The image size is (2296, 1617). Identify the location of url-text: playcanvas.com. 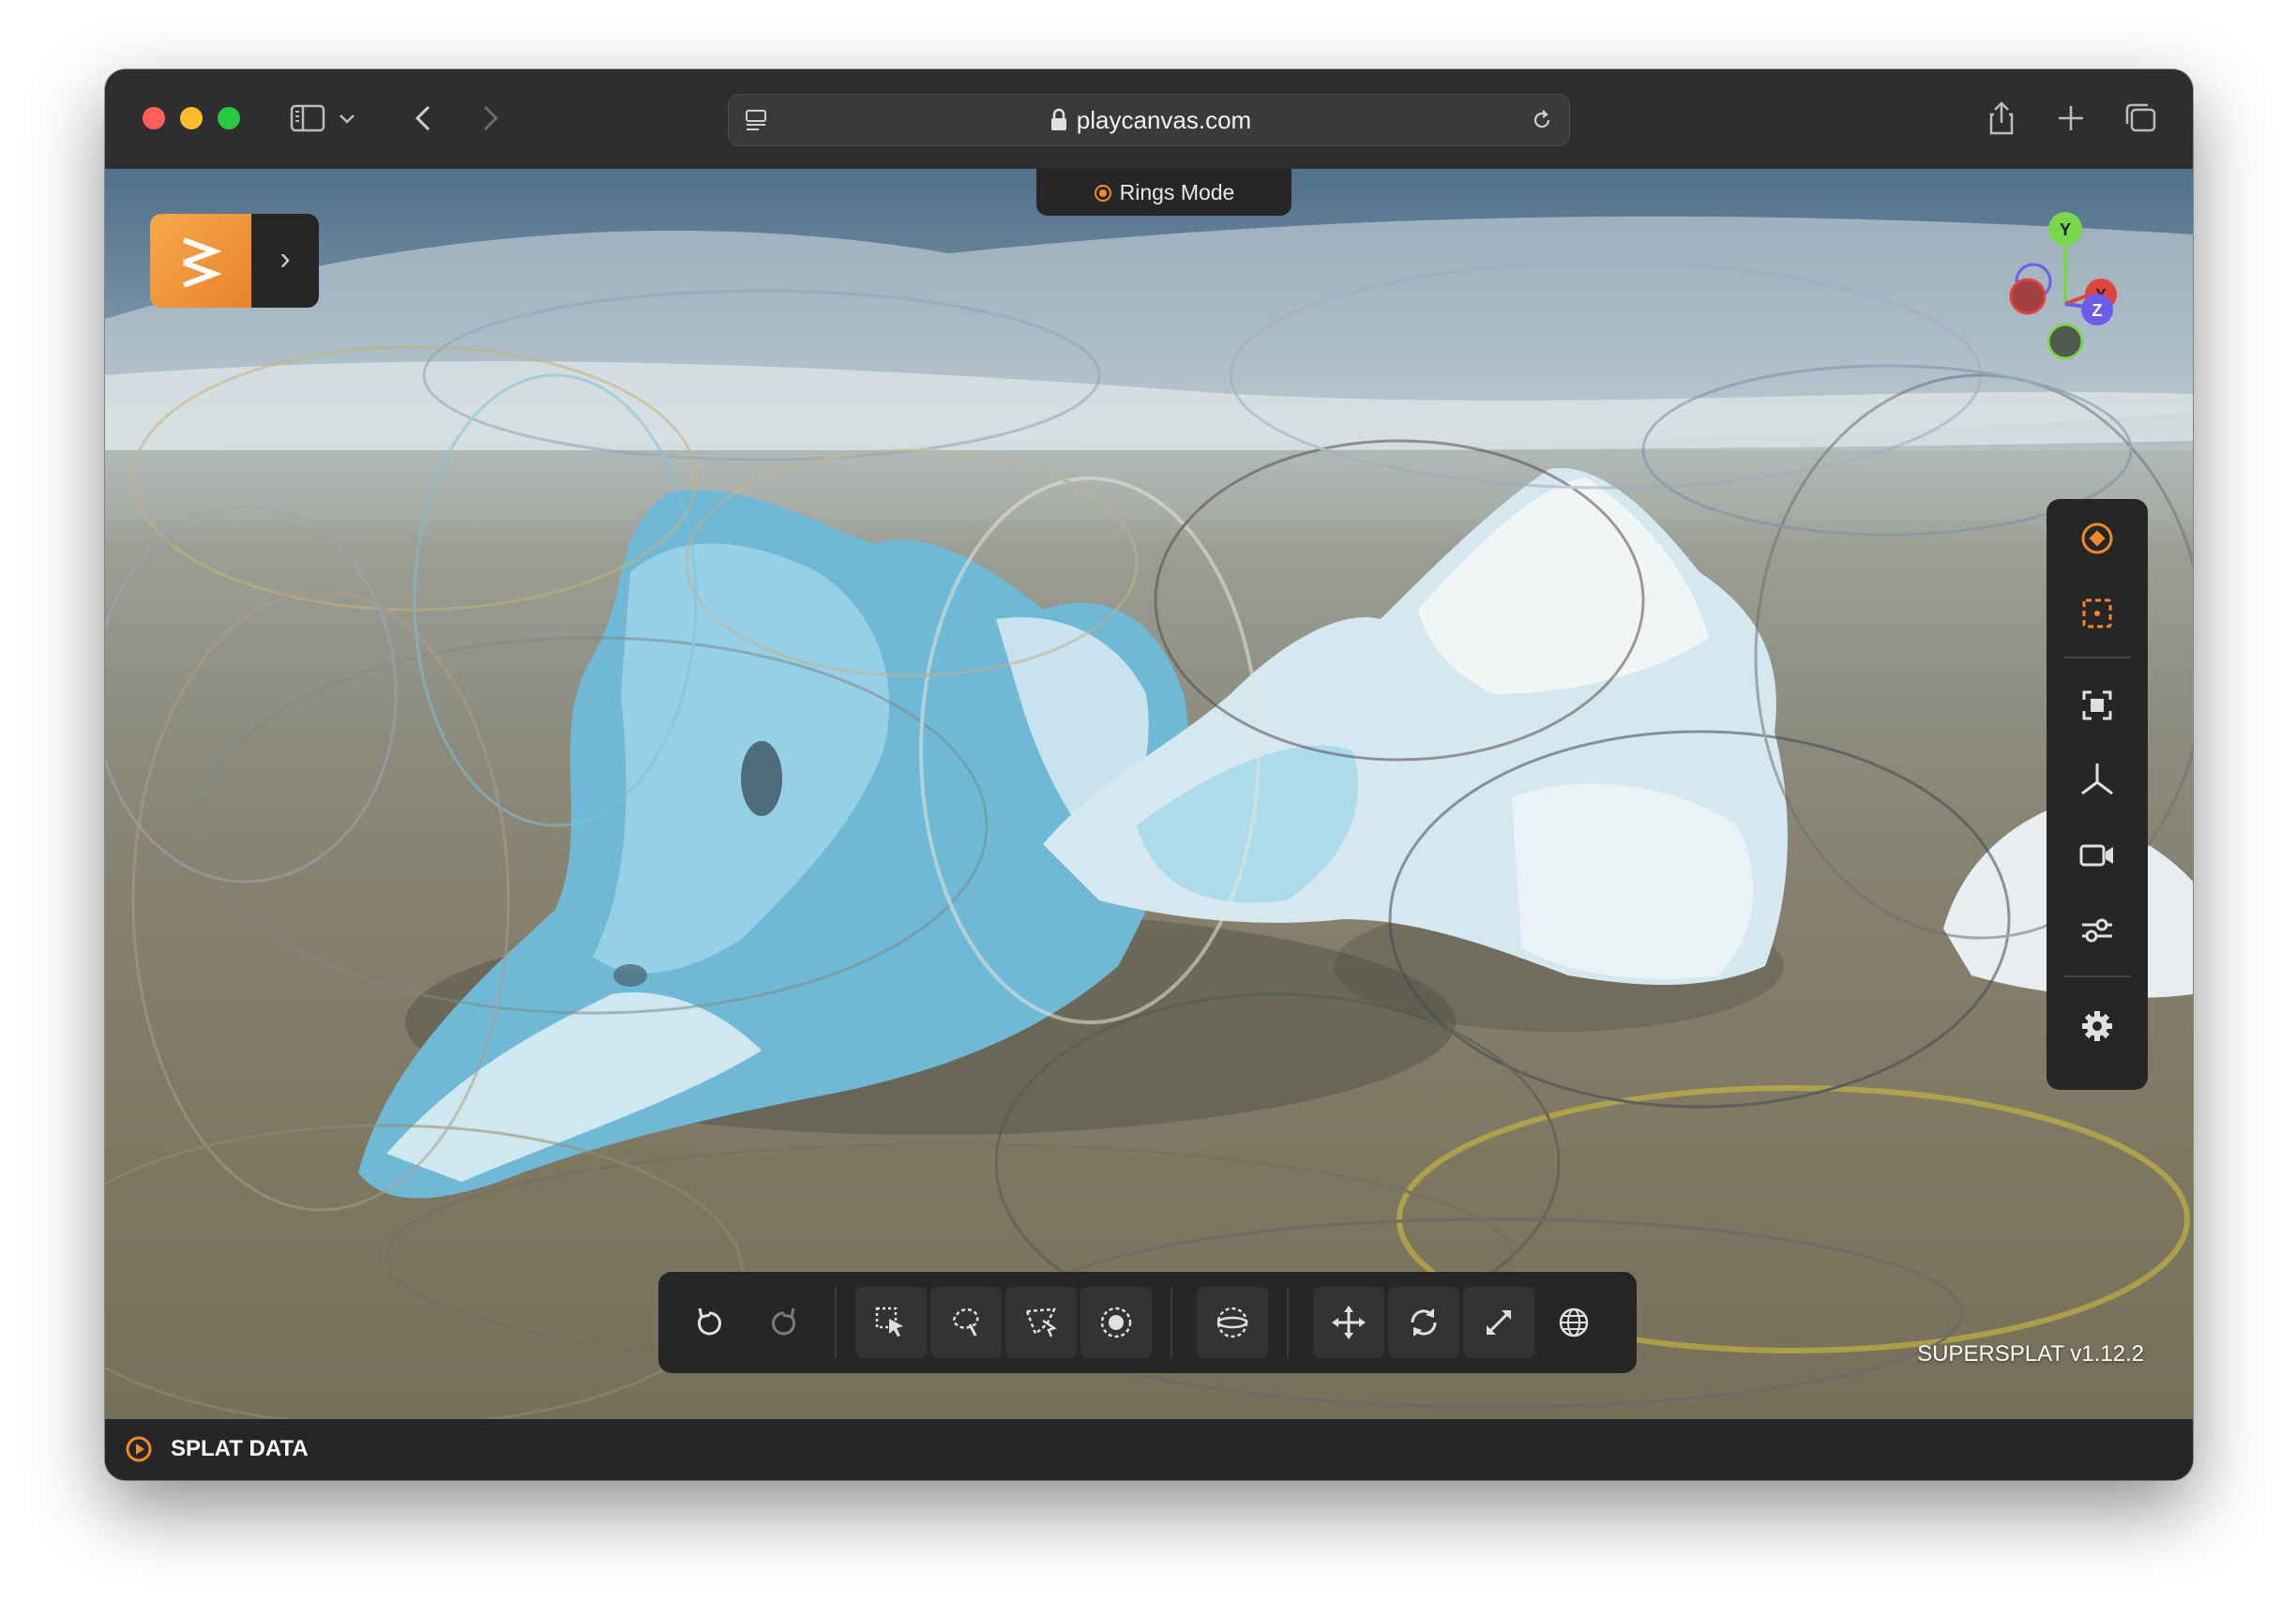
(1164, 120).